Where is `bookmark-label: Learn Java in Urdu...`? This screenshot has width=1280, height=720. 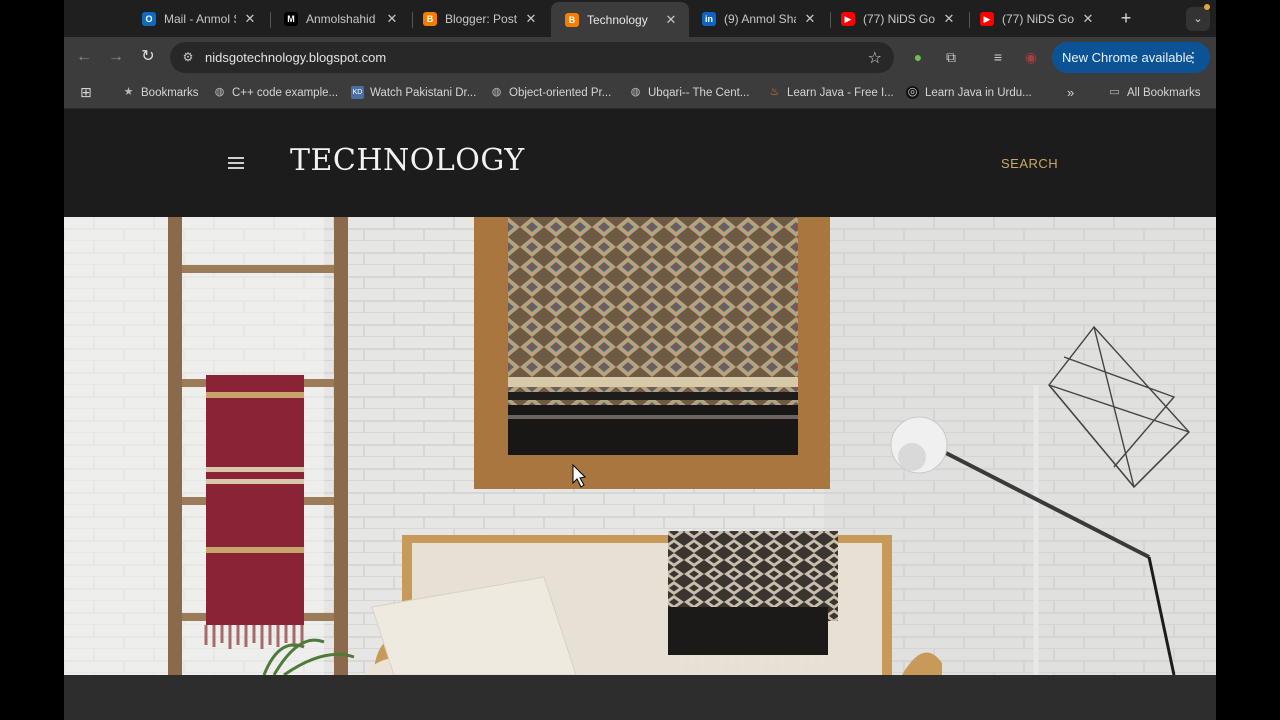 bookmark-label: Learn Java in Urdu... is located at coordinates (978, 92).